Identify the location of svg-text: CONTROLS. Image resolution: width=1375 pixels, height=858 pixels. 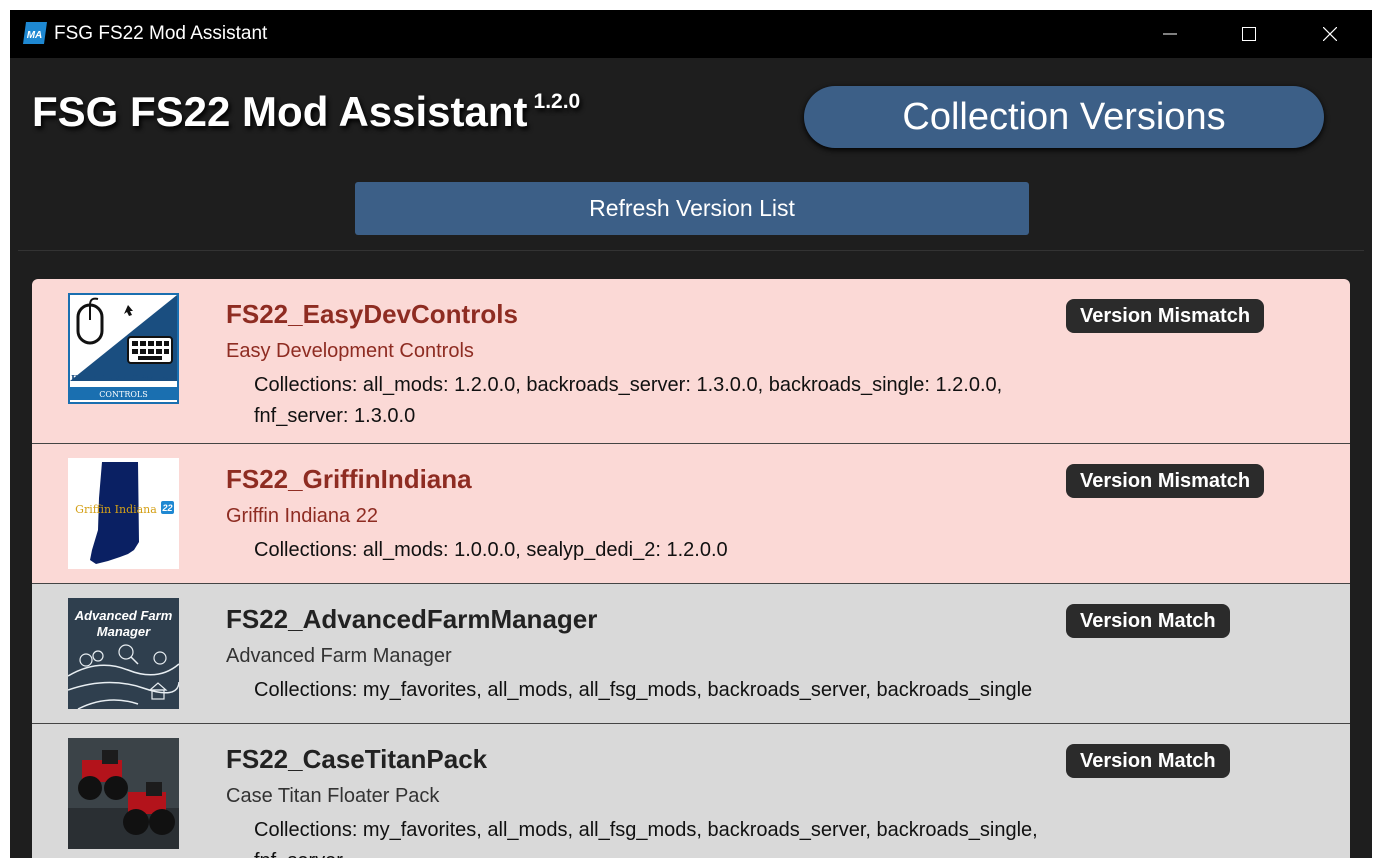
(123, 394).